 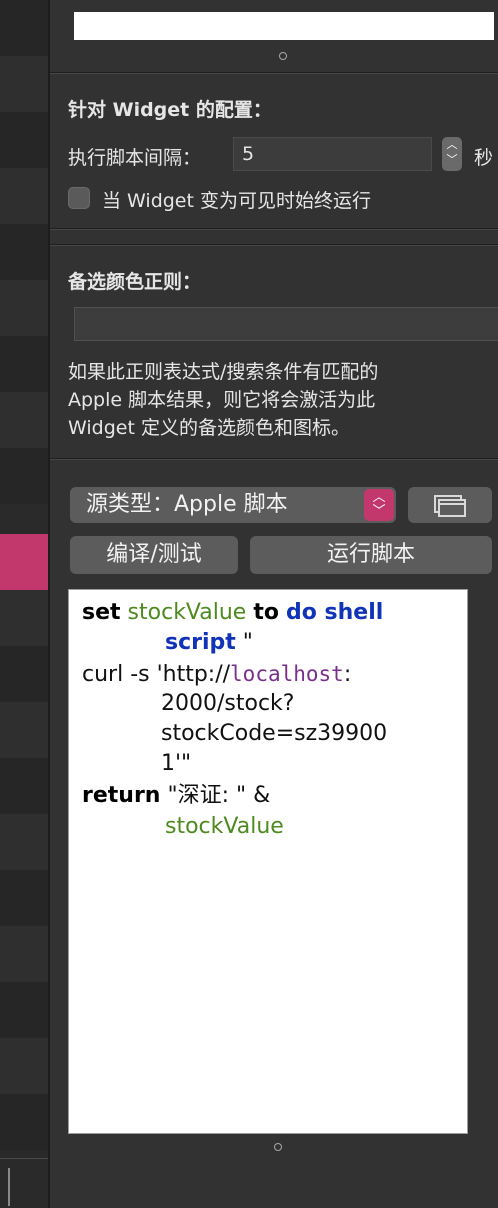 I want to click on always-run-label: 当 Widget 变为可见时始终运行, so click(x=236, y=199).